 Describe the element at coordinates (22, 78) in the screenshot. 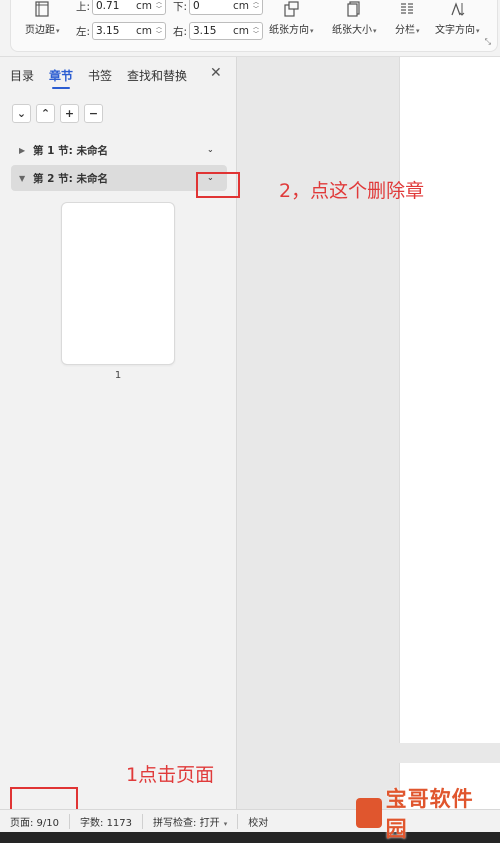

I see `tab-toc: 目录` at that location.